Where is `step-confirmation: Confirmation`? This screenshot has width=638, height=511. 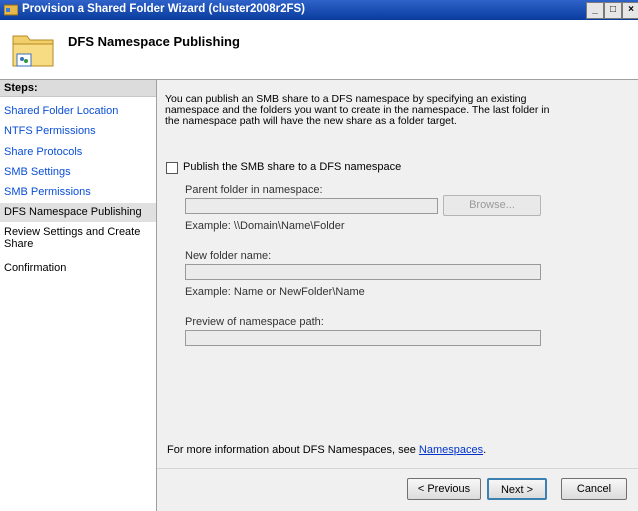
step-confirmation: Confirmation is located at coordinates (35, 268).